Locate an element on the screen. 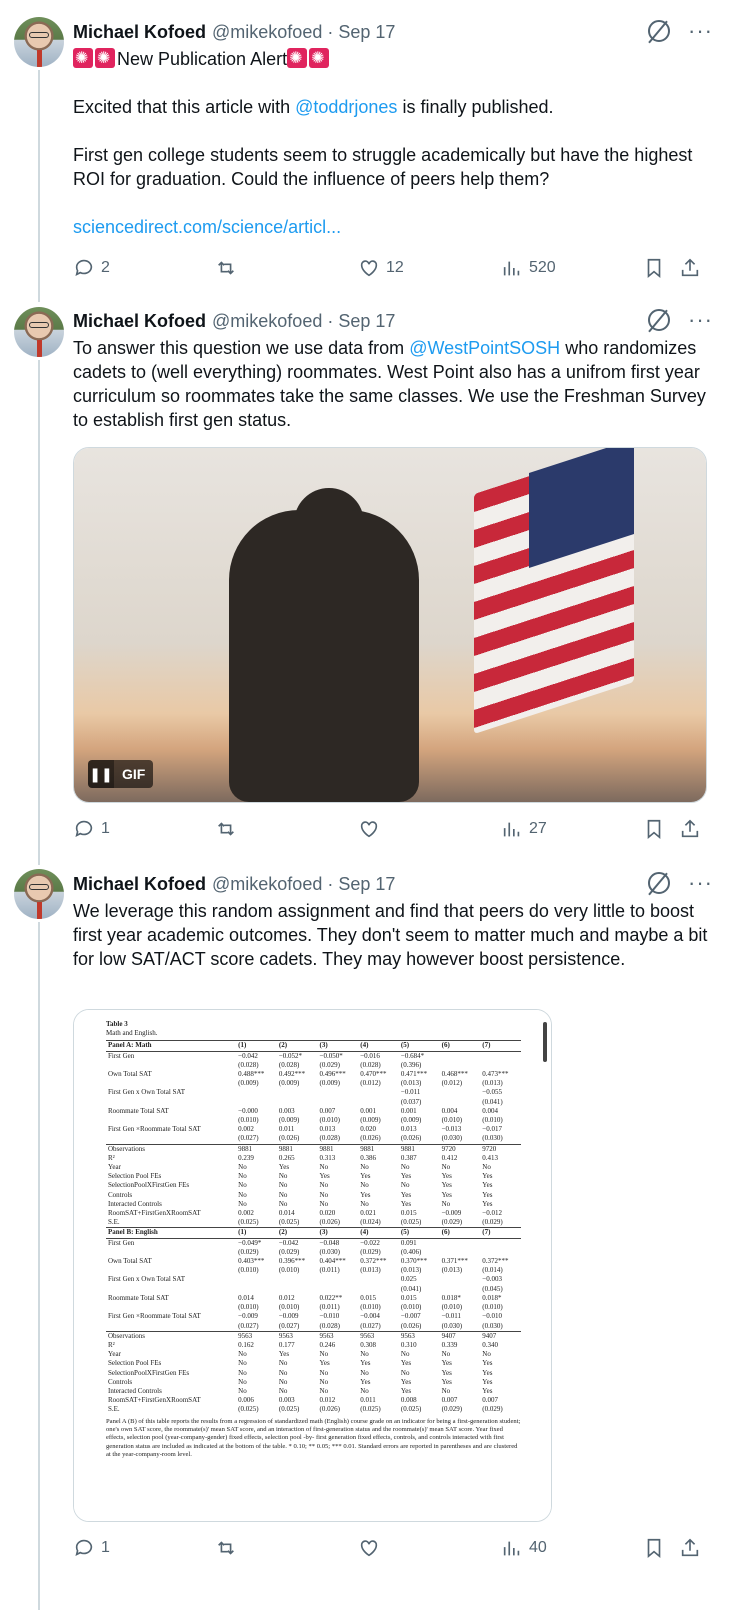 The image size is (738, 1610). table-cell: (0.406) is located at coordinates (411, 1251).